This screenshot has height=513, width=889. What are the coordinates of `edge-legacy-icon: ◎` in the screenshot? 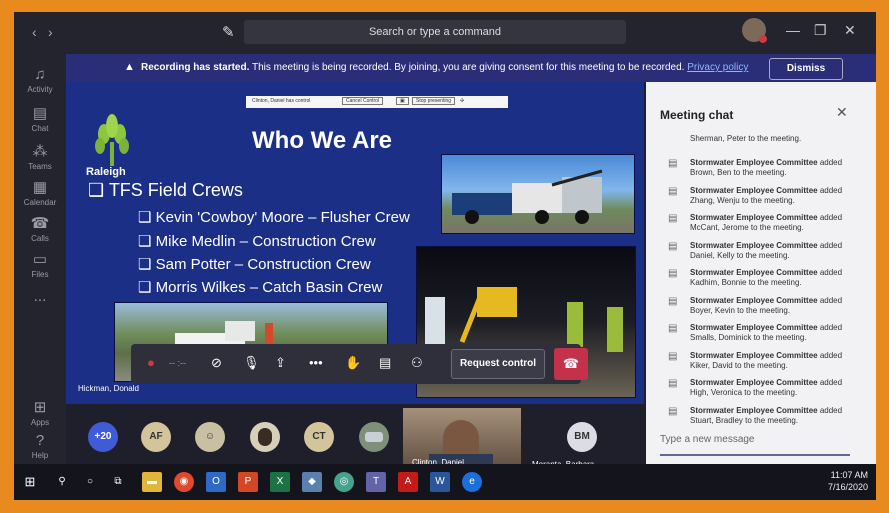 It's located at (344, 482).